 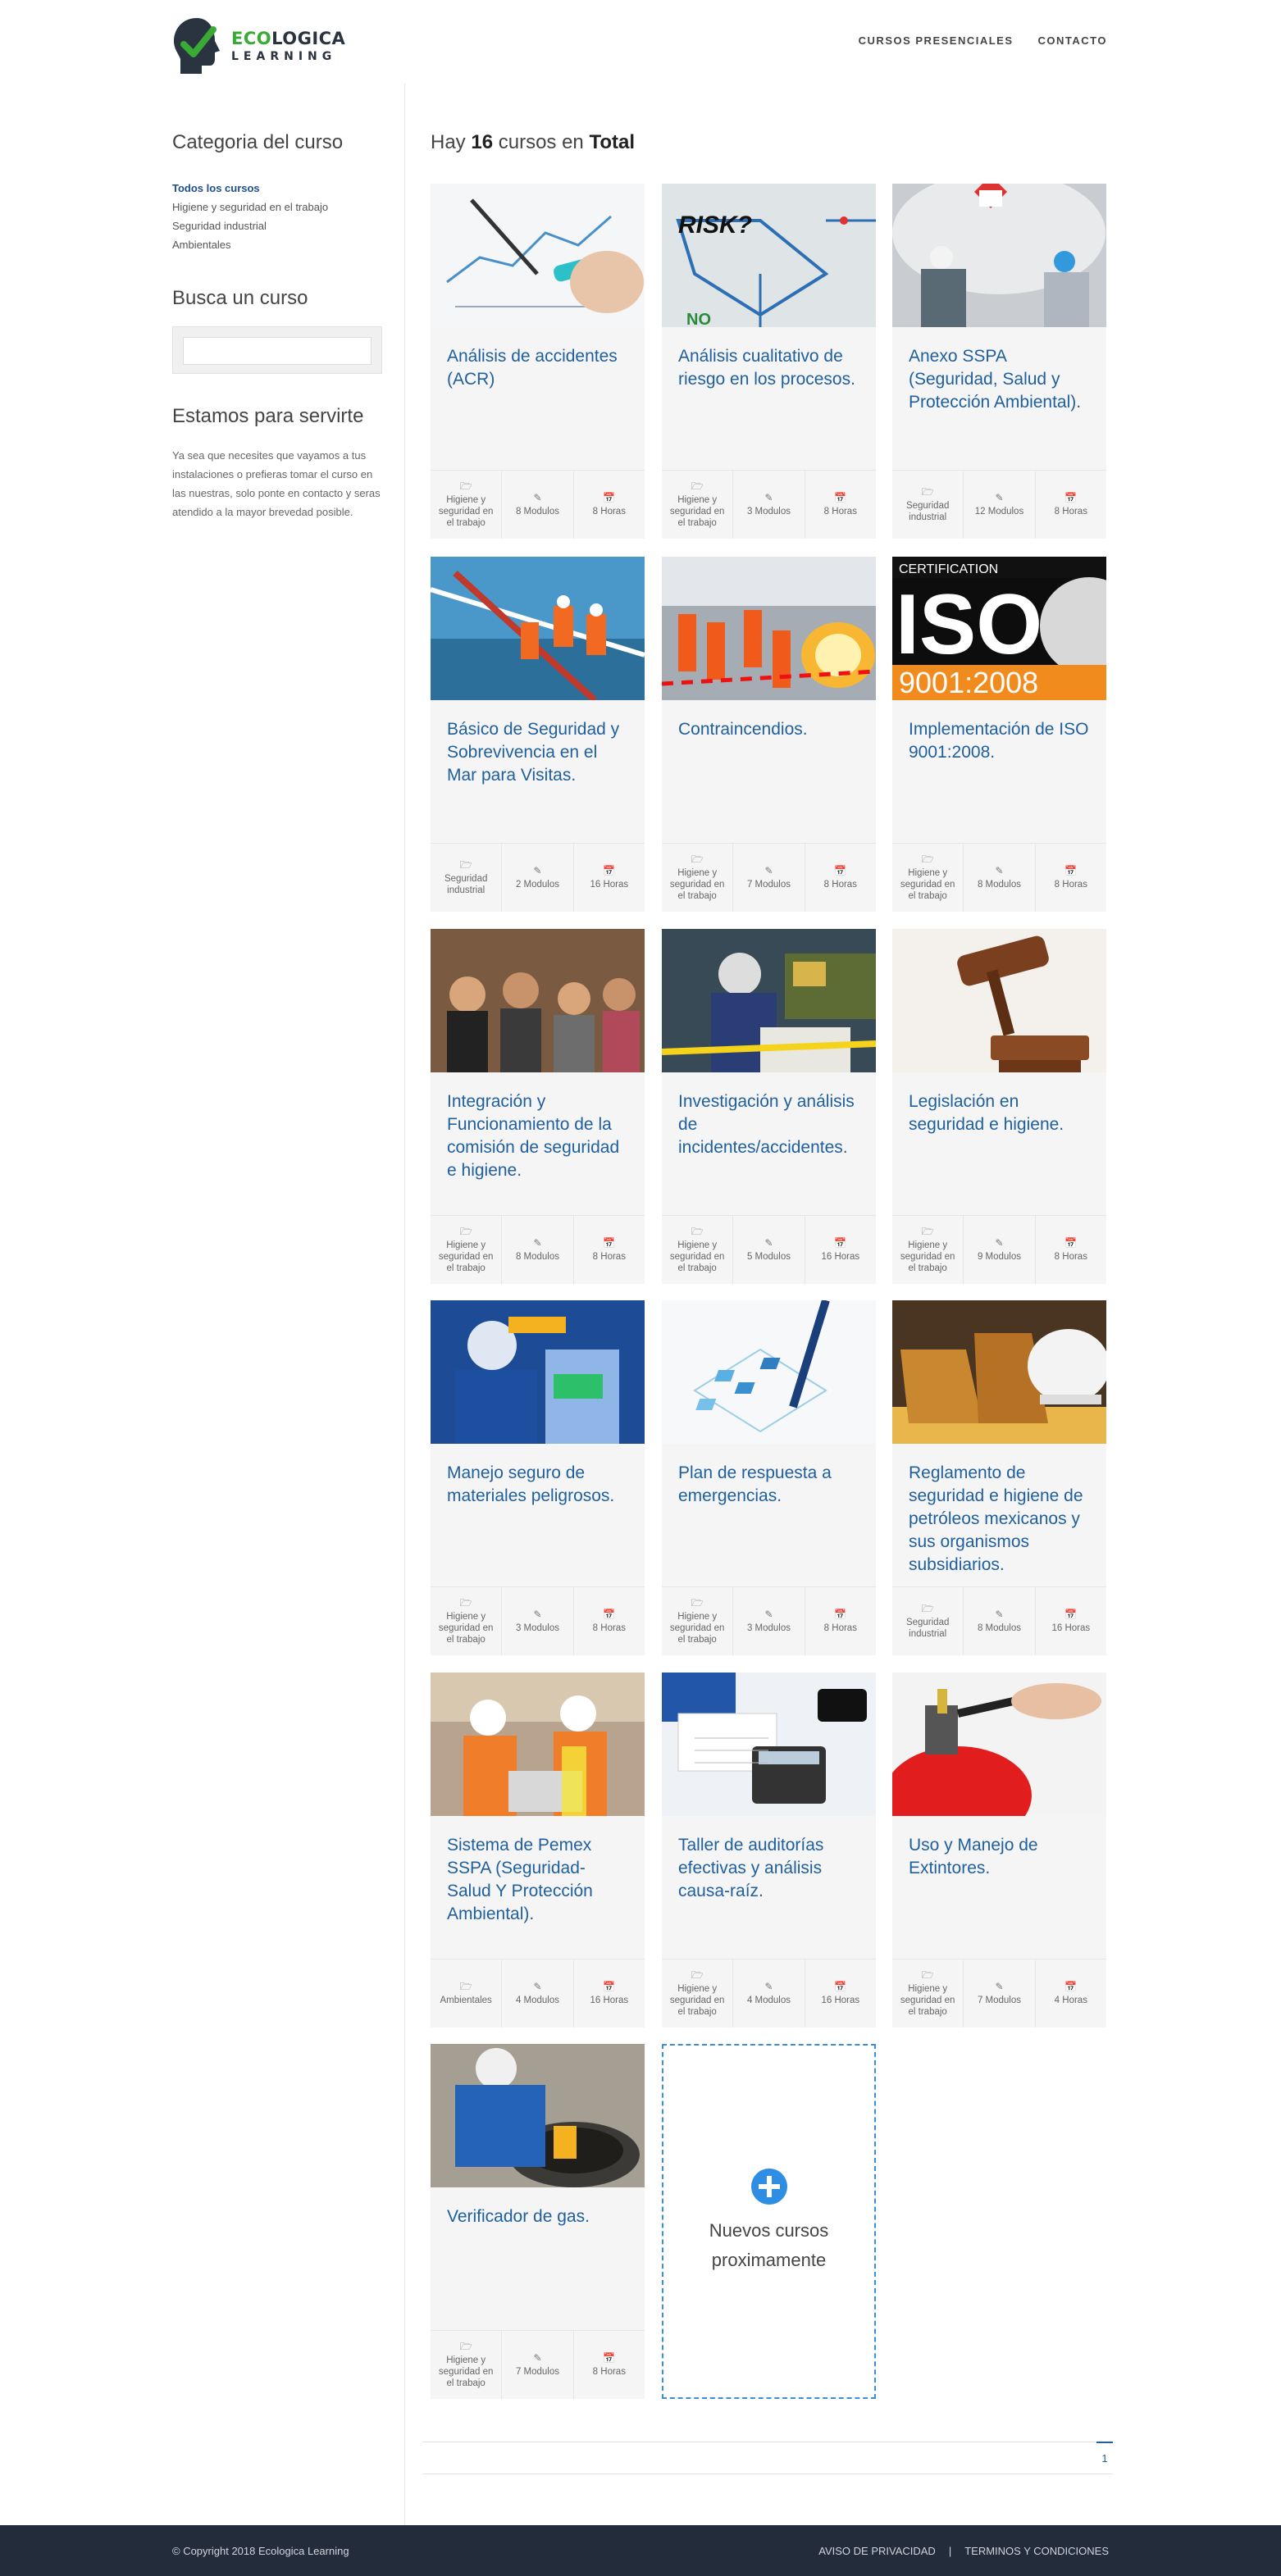 I want to click on plus-circle-icon, so click(x=768, y=2186).